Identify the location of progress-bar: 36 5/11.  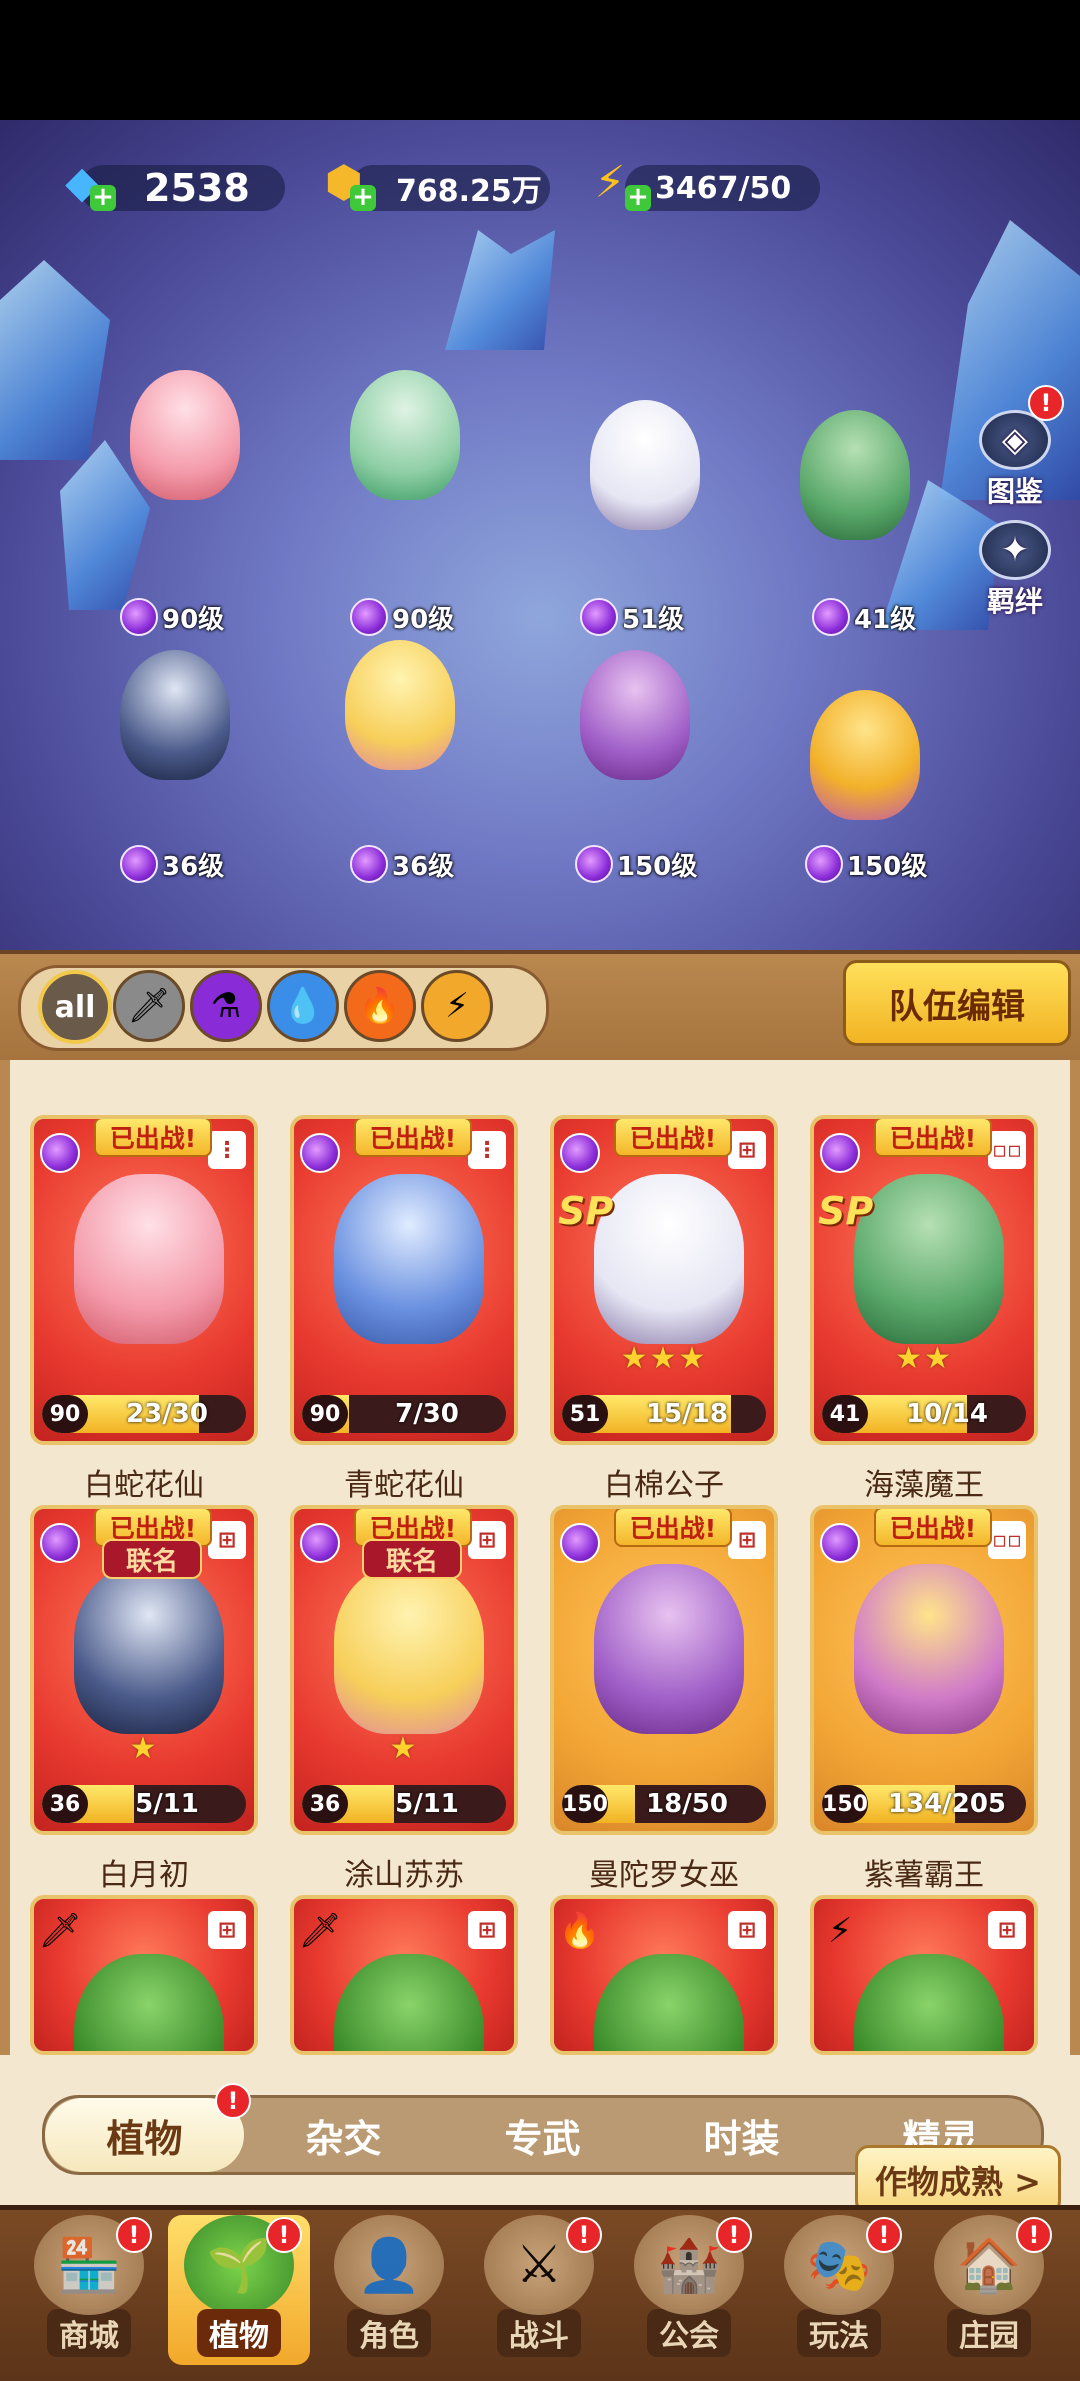
(404, 1804).